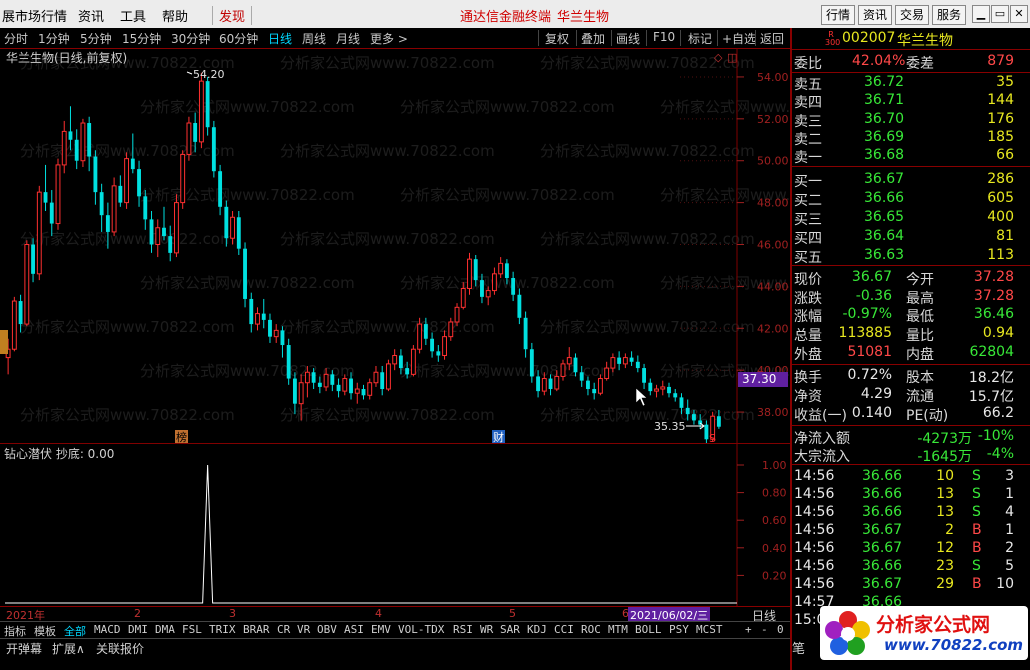 The image size is (1030, 670). What do you see at coordinates (593, 38) in the screenshot?
I see `action-overlay: 叠加` at bounding box center [593, 38].